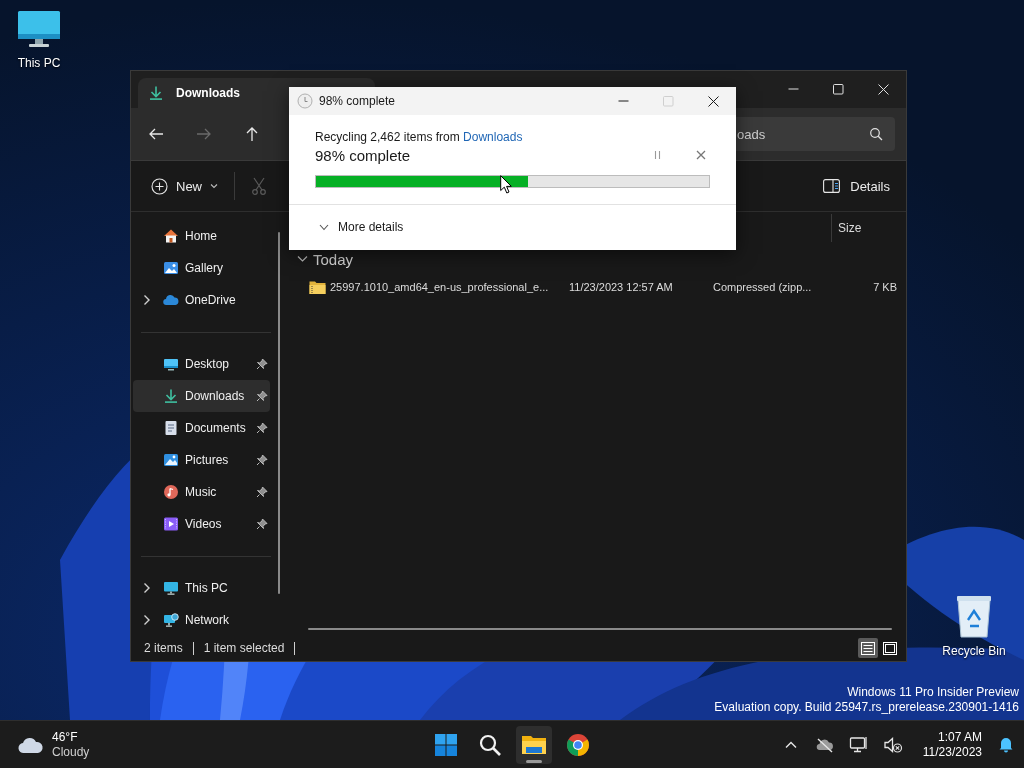  I want to click on watermark-text: Windows 11 Pro Insider Preview, so click(933, 692).